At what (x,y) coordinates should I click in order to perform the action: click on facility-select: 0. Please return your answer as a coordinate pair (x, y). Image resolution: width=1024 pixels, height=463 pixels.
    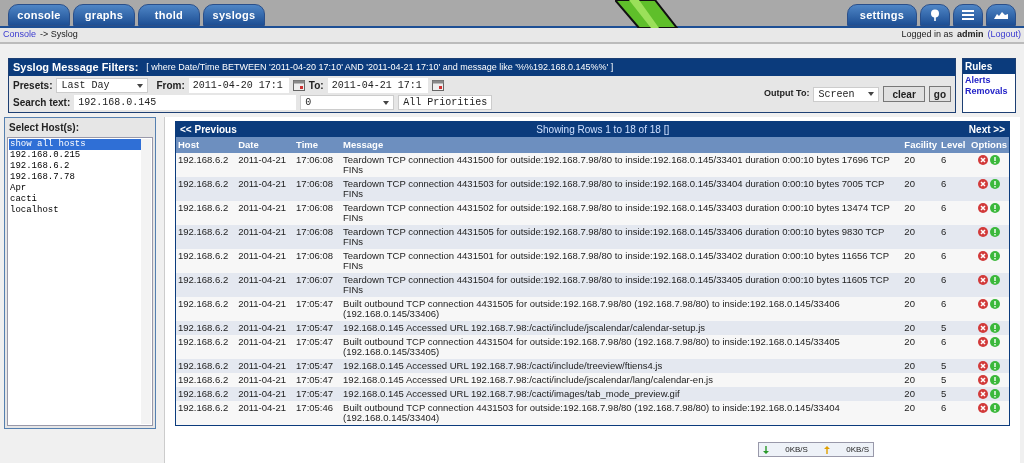
    Looking at the image, I should click on (347, 102).